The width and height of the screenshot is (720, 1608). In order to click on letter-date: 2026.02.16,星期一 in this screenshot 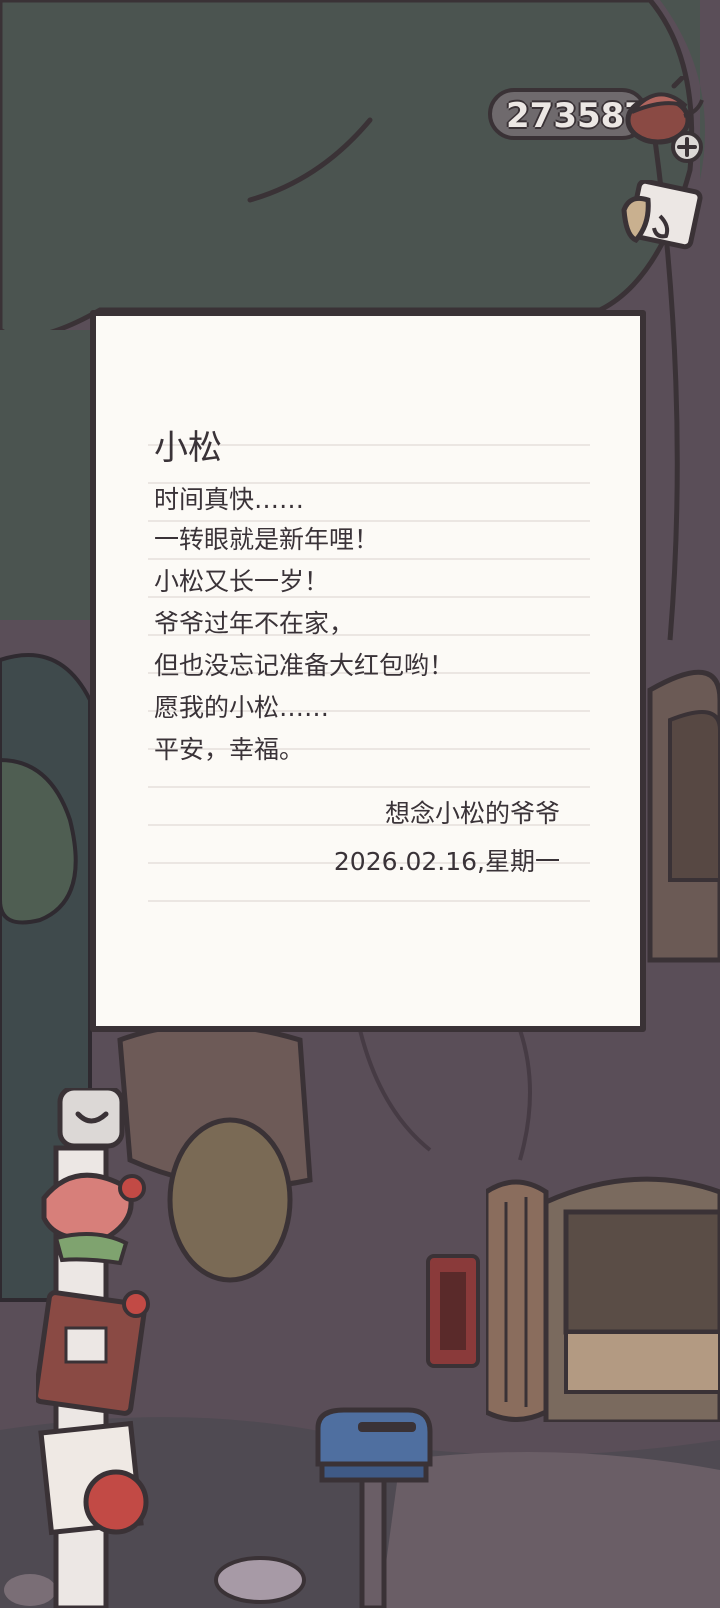, I will do `click(446, 861)`.